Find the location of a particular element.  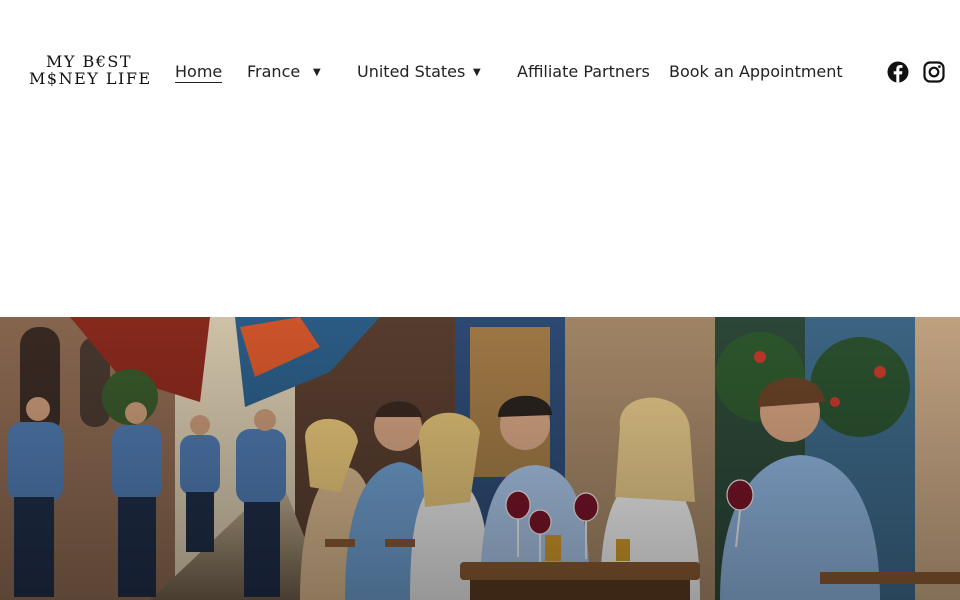

nav-france-label: France is located at coordinates (274, 71).